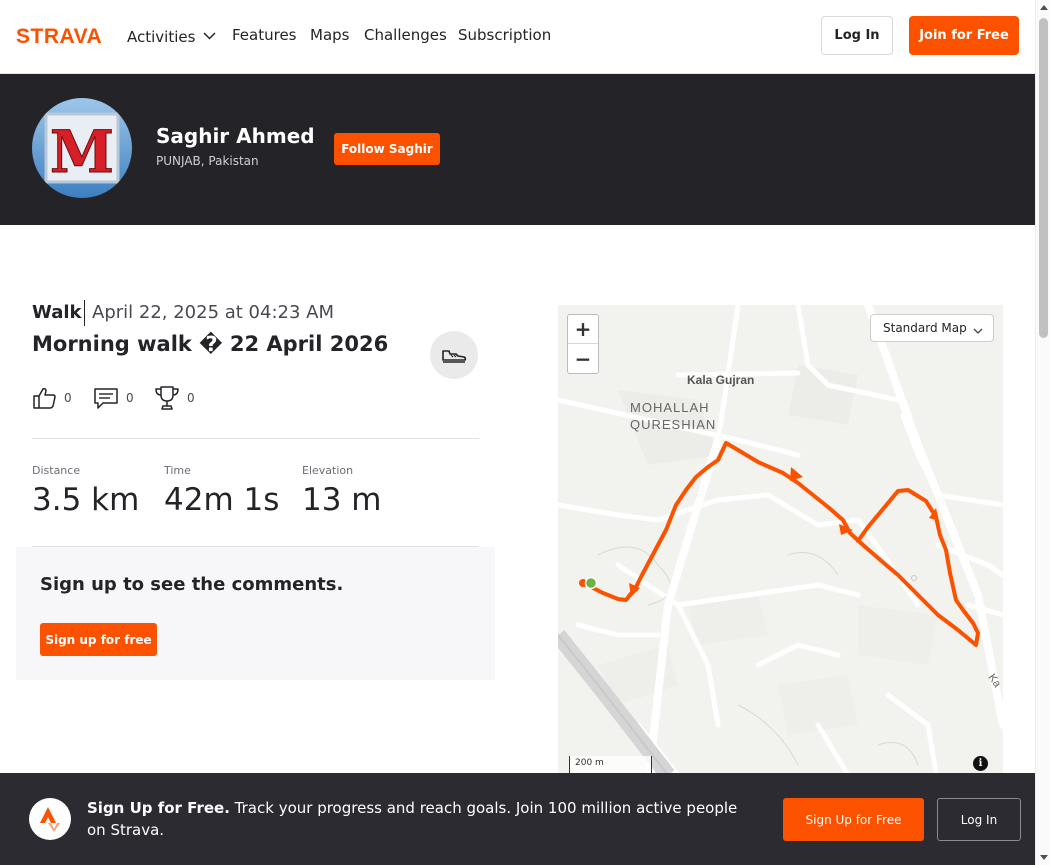 This screenshot has width=1050, height=865. I want to click on map-style-select: Standard Map, so click(932, 328).